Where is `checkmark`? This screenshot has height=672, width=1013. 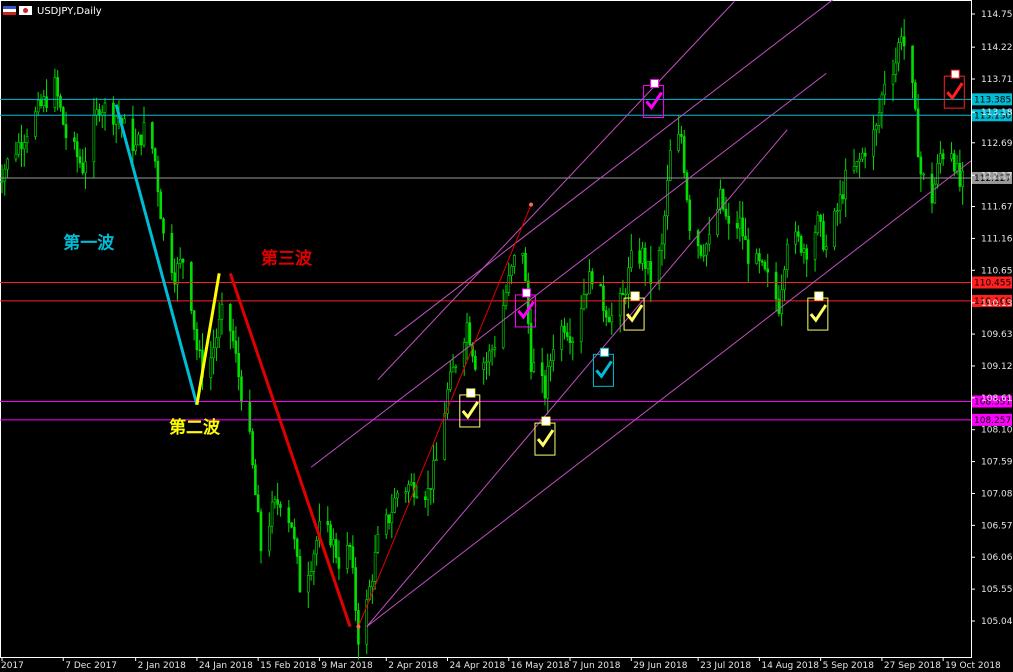 checkmark is located at coordinates (634, 313).